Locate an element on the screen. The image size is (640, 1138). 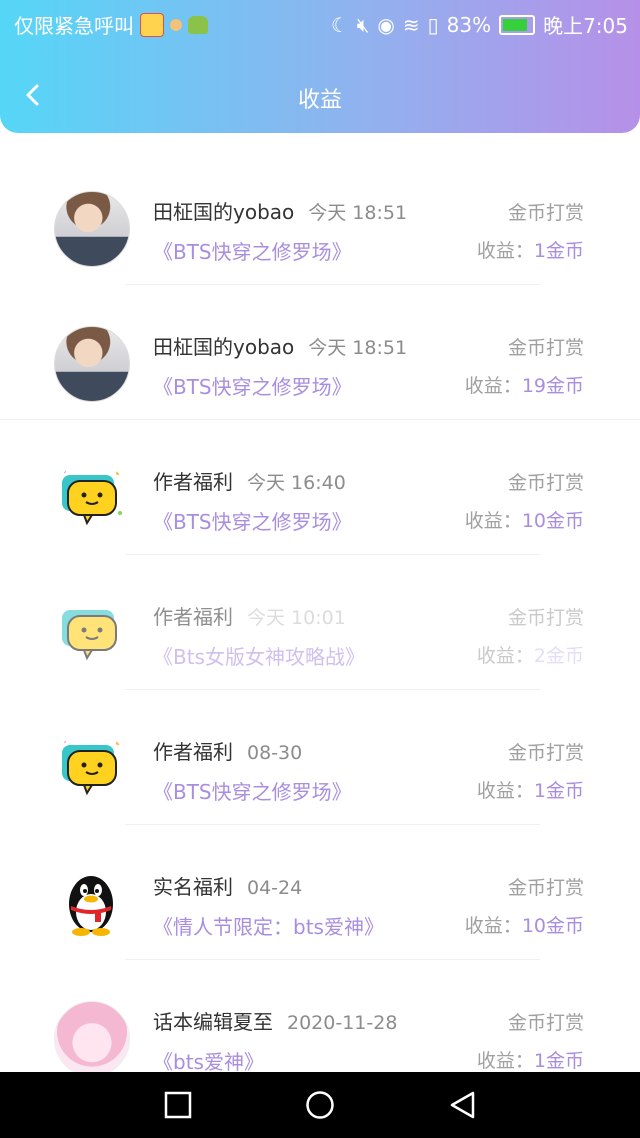
book-title: 《Bts女版女神攻略战》 is located at coordinates (259, 655).